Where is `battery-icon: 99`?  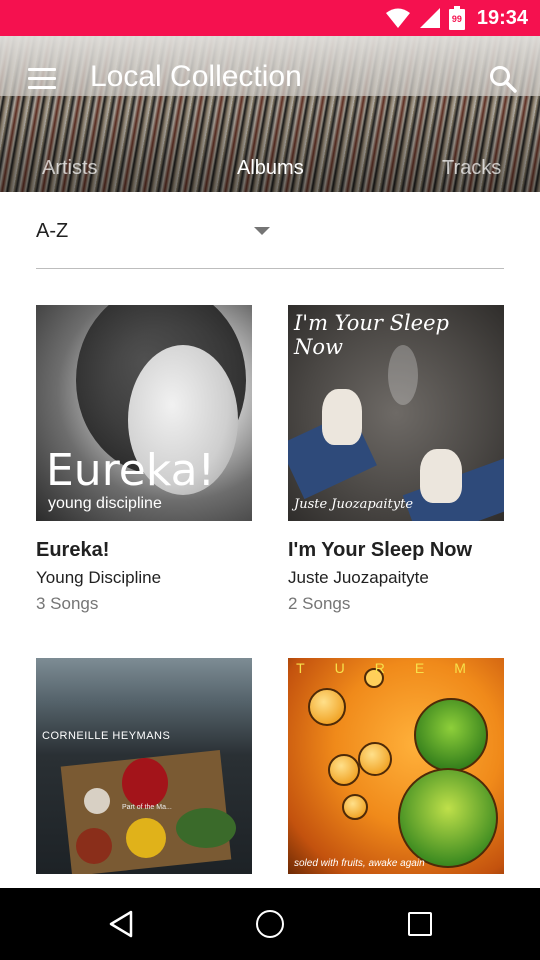
battery-icon: 99 is located at coordinates (456, 18).